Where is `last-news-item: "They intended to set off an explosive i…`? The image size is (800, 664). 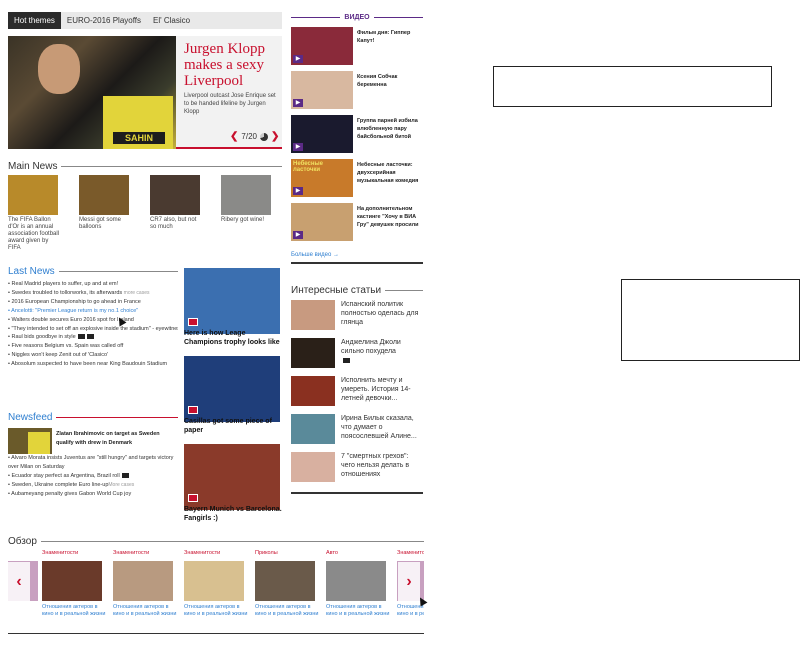
last-news-item: "They intended to set off an explosive i… is located at coordinates (93, 329).